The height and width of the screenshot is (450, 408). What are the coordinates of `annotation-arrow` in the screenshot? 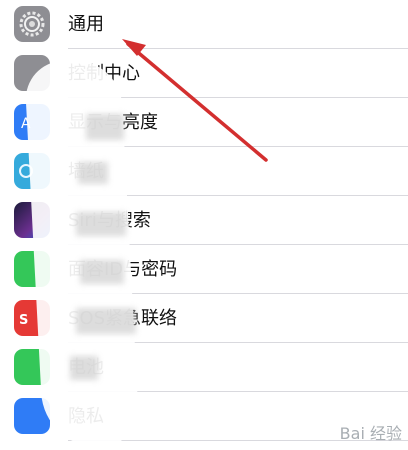 It's located at (195, 100).